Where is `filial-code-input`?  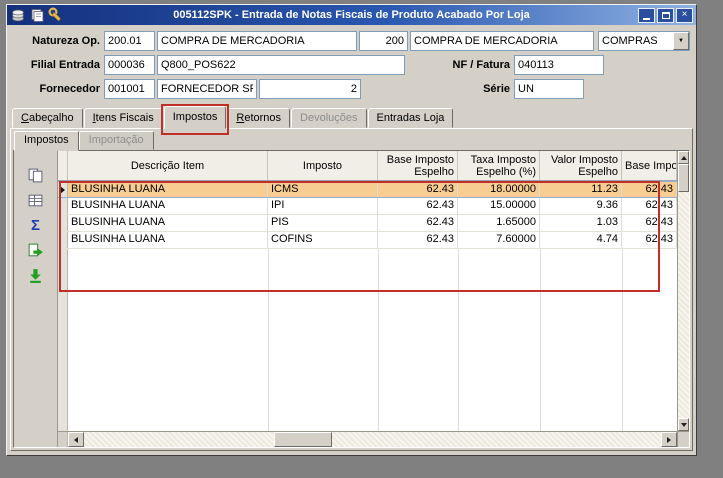
filial-code-input is located at coordinates (129, 65).